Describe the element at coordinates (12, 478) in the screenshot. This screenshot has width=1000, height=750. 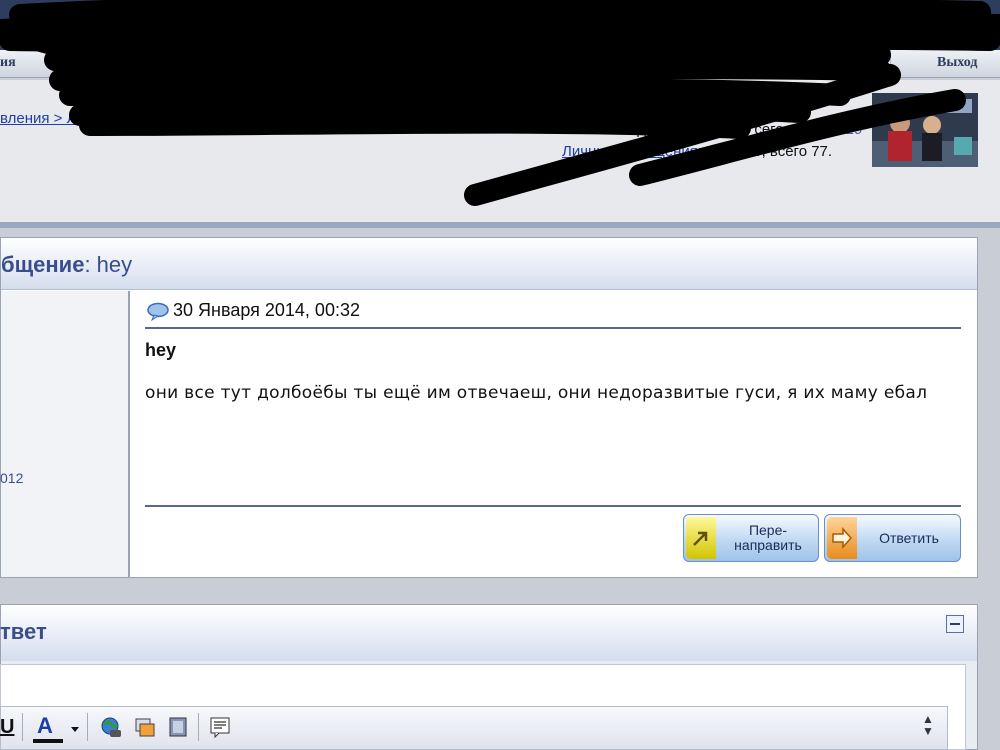
I see `user-joined-date: 012` at that location.